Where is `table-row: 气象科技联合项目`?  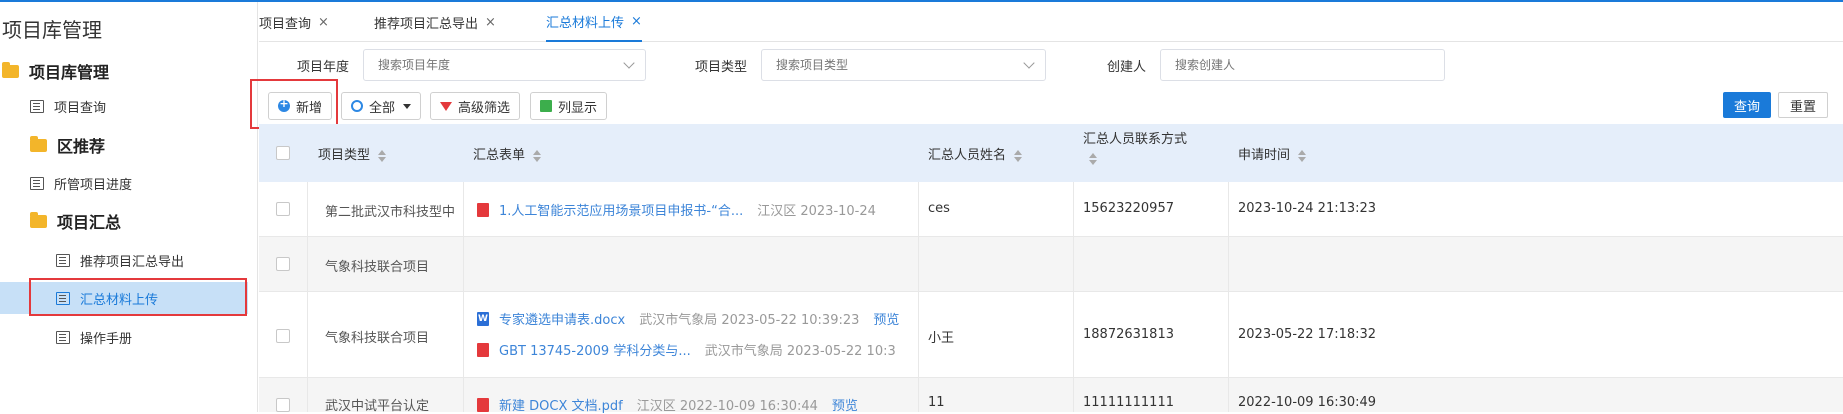
table-row: 气象科技联合项目 is located at coordinates (1051, 264).